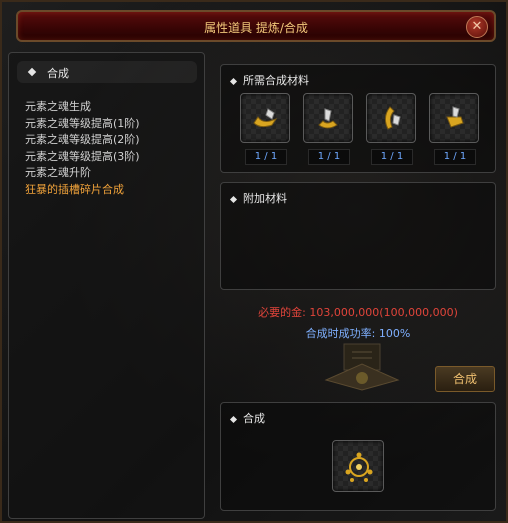 Image resolution: width=508 pixels, height=523 pixels. What do you see at coordinates (362, 367) in the screenshot?
I see `decorative-emblem-icon` at bounding box center [362, 367].